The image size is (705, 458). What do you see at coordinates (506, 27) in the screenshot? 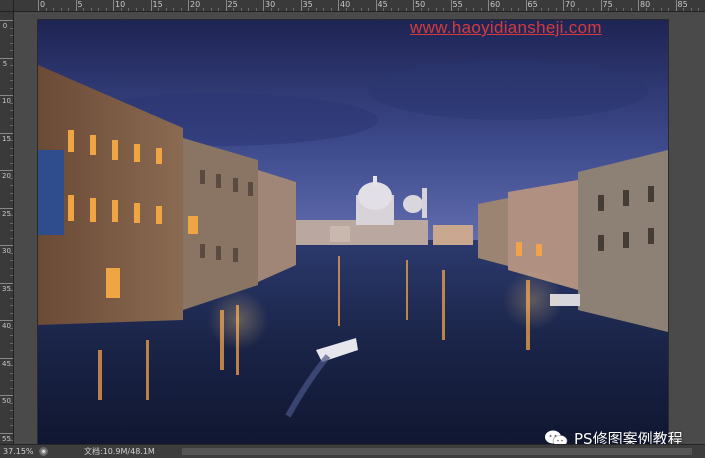
I see `watermark-url: www.haoyidiansheji.com` at bounding box center [506, 27].